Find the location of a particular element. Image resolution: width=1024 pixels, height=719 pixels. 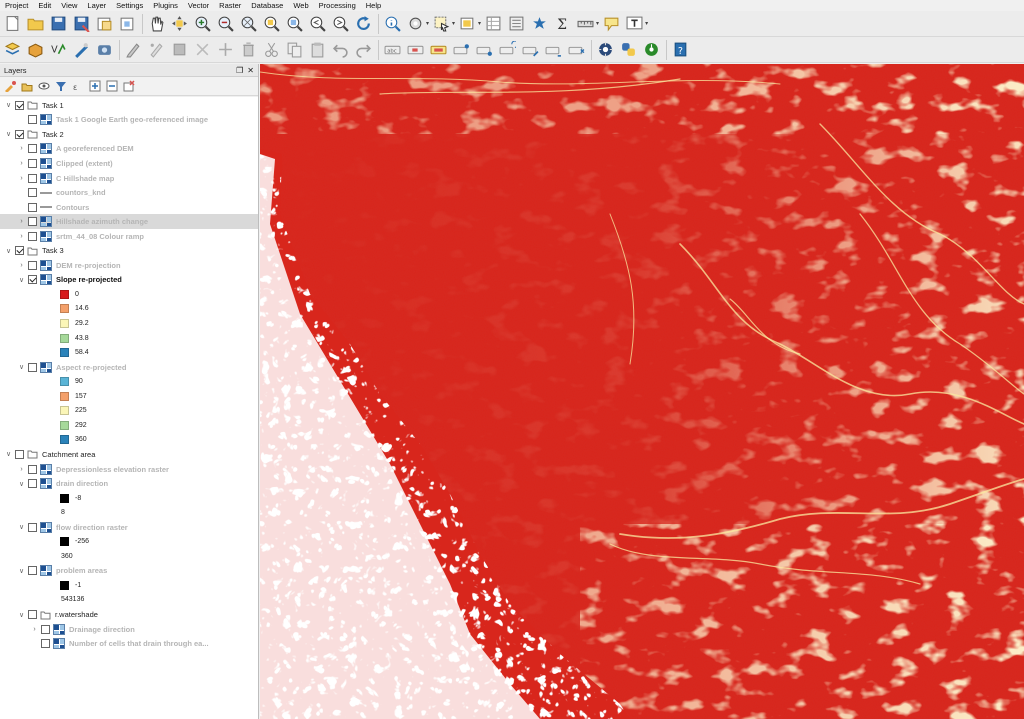

metasearch-button is located at coordinates (651, 50).